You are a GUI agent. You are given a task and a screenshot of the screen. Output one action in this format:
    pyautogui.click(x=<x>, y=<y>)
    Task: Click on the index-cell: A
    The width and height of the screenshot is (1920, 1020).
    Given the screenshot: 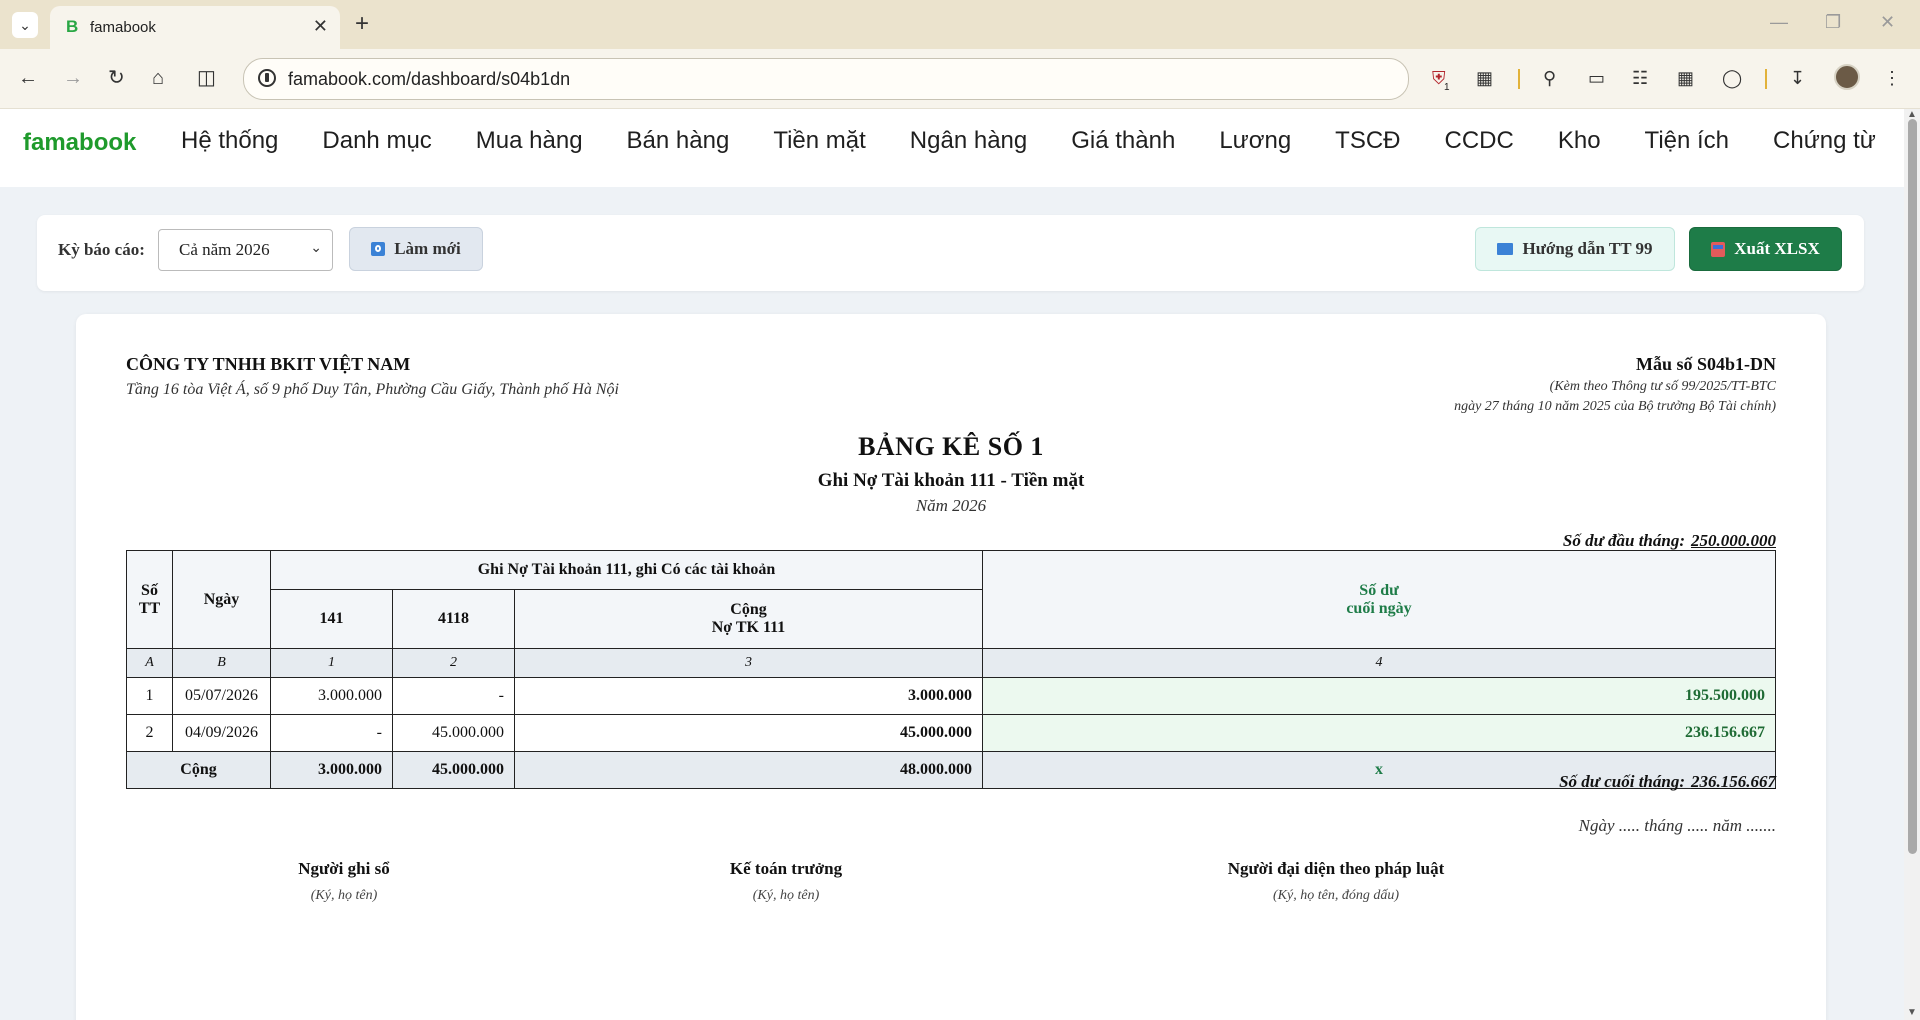 What is the action you would take?
    pyautogui.click(x=149, y=663)
    